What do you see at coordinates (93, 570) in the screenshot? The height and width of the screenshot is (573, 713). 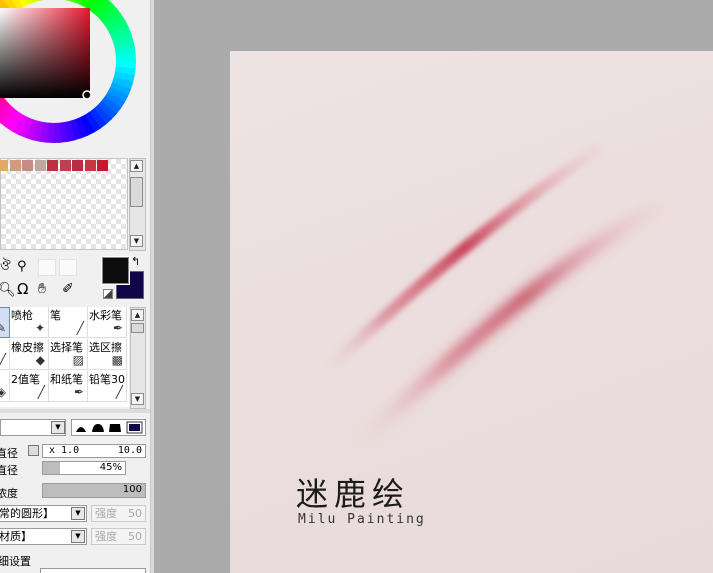 I see `detail-settings-box` at bounding box center [93, 570].